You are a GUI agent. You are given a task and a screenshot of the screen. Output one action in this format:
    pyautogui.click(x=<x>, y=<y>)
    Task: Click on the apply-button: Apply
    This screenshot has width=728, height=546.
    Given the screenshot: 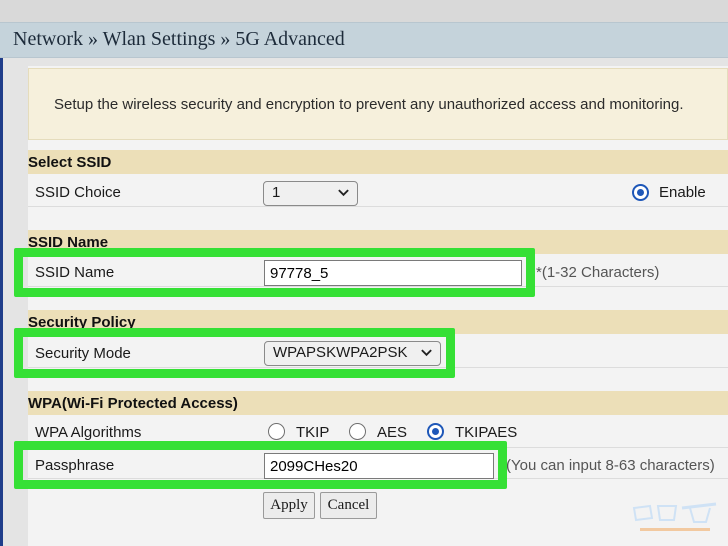 What is the action you would take?
    pyautogui.click(x=289, y=505)
    